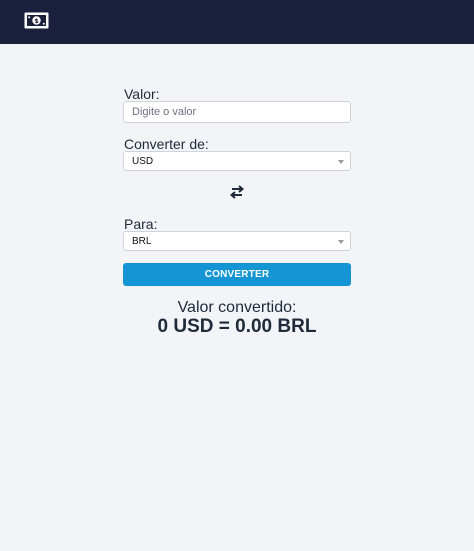 The image size is (474, 551). What do you see at coordinates (237, 192) in the screenshot?
I see `swap-arrows-icon` at bounding box center [237, 192].